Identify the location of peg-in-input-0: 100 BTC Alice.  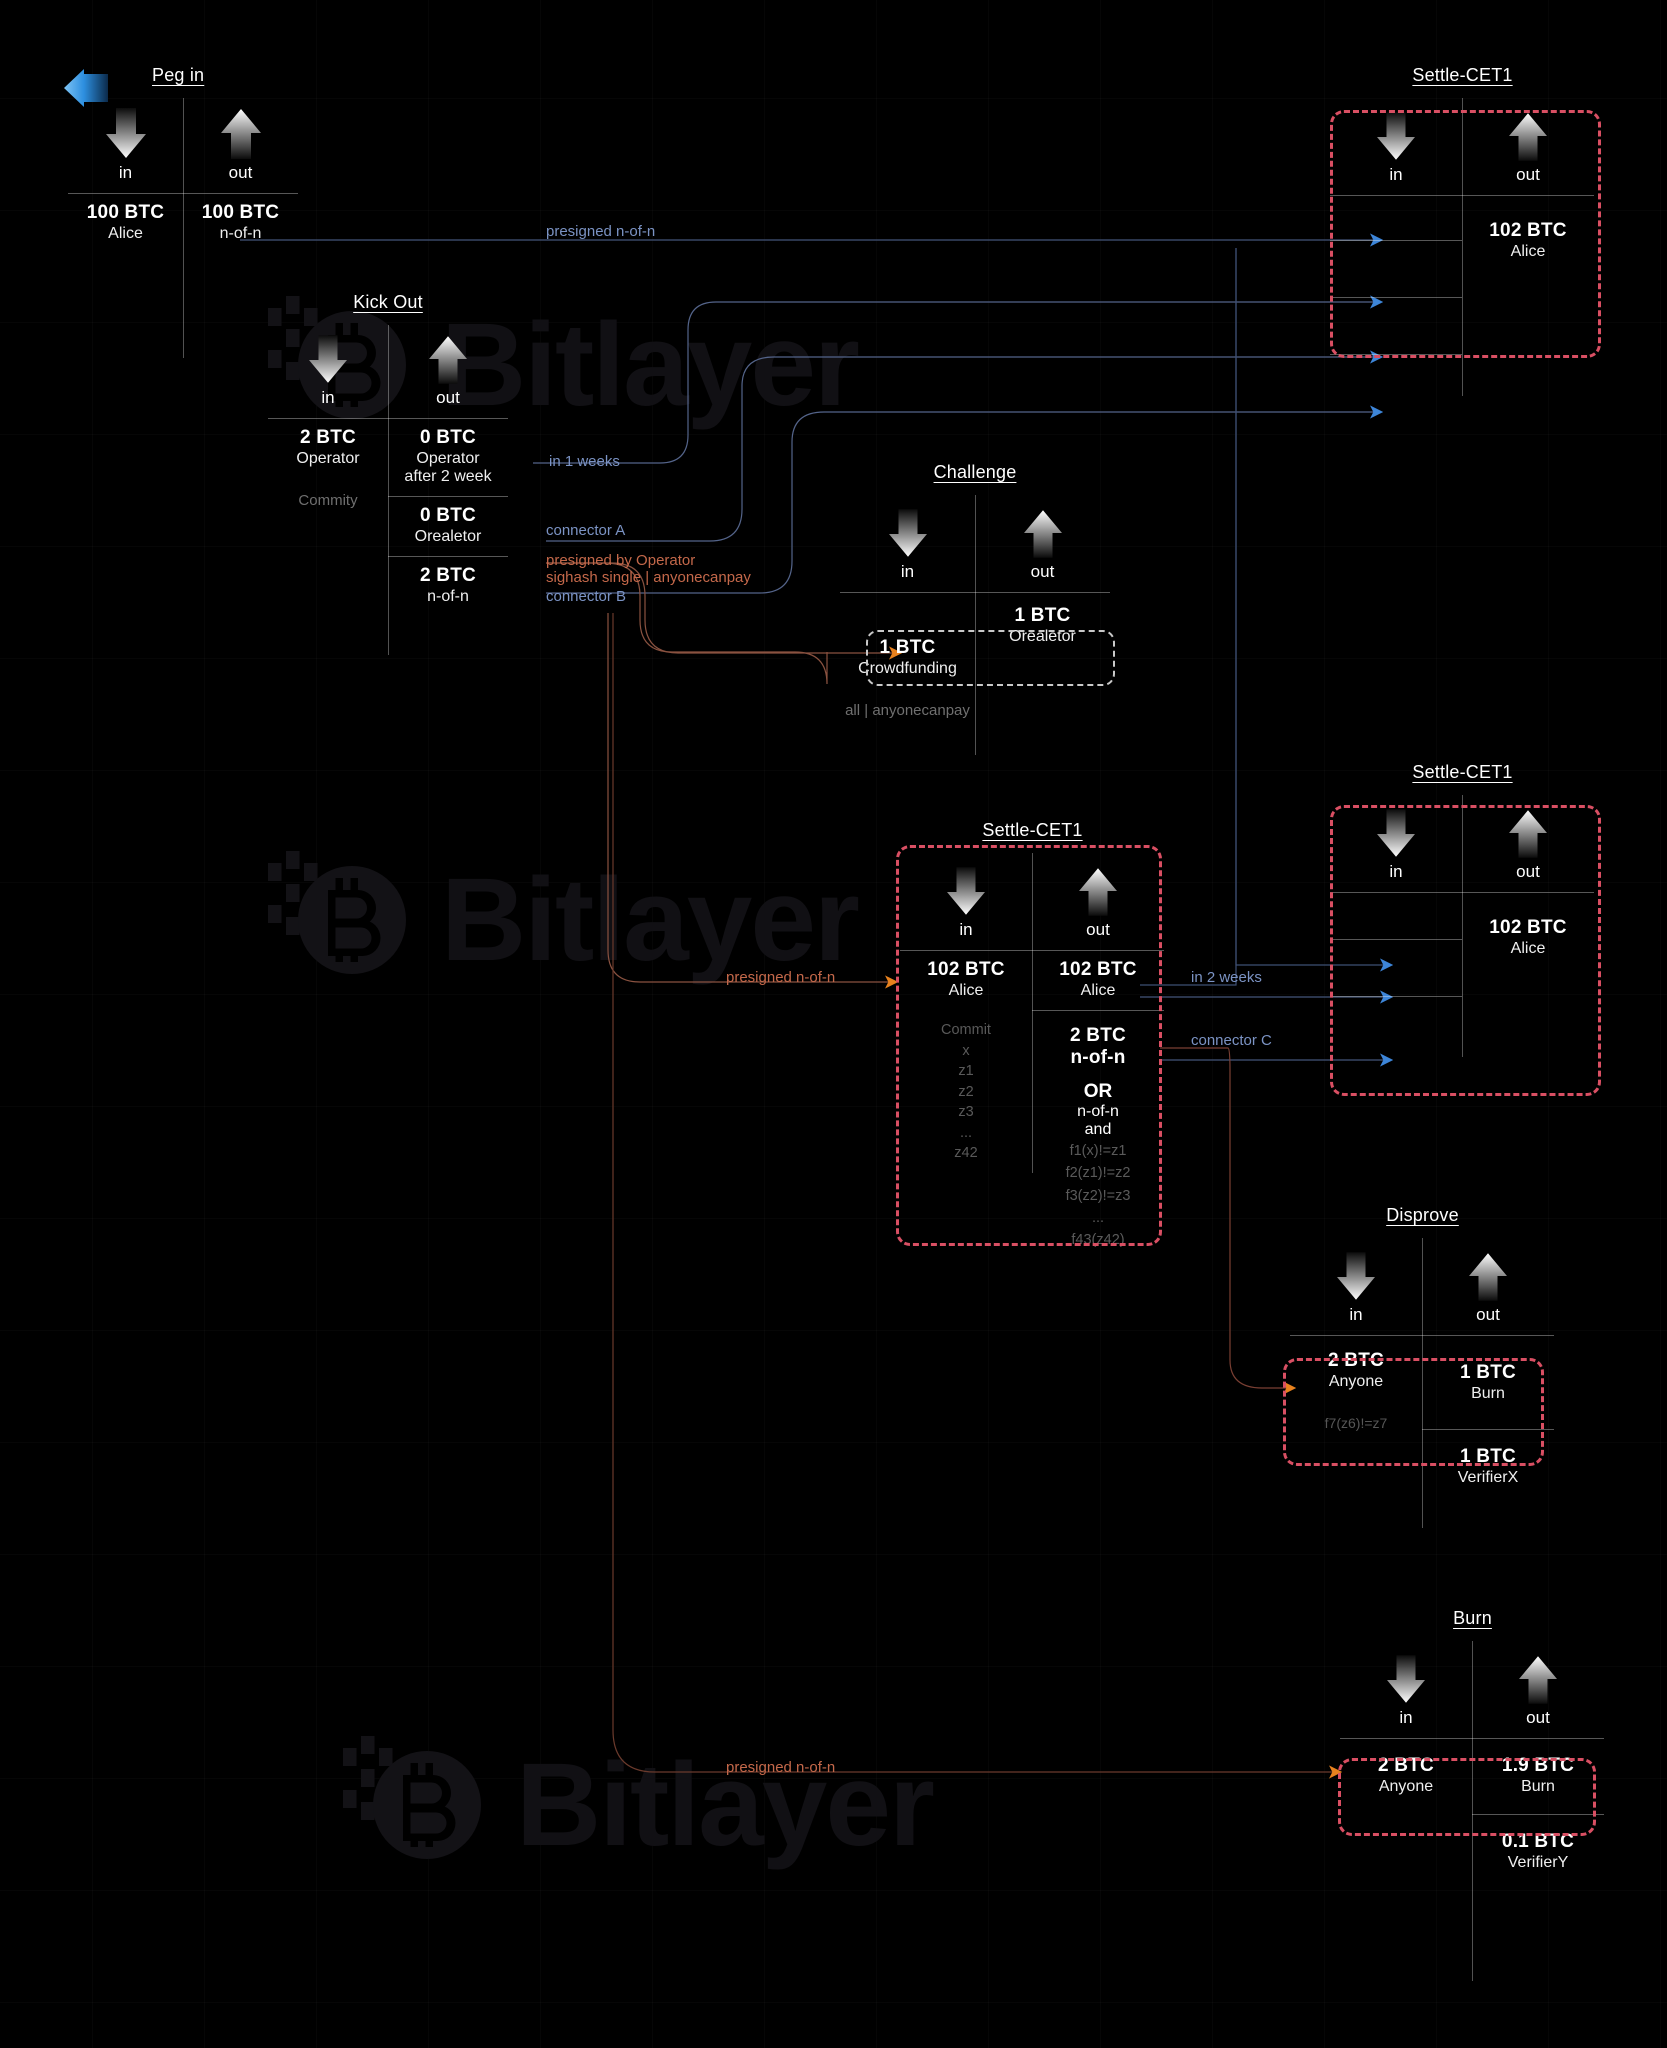
(125, 223).